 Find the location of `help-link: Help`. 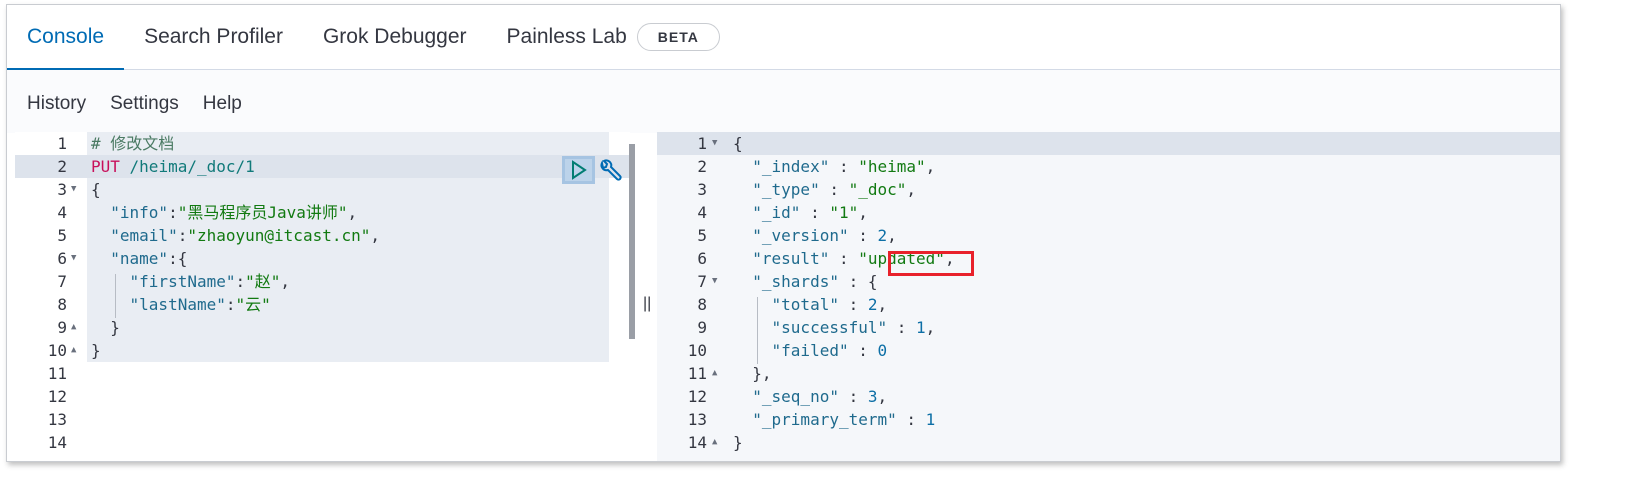

help-link: Help is located at coordinates (222, 104).